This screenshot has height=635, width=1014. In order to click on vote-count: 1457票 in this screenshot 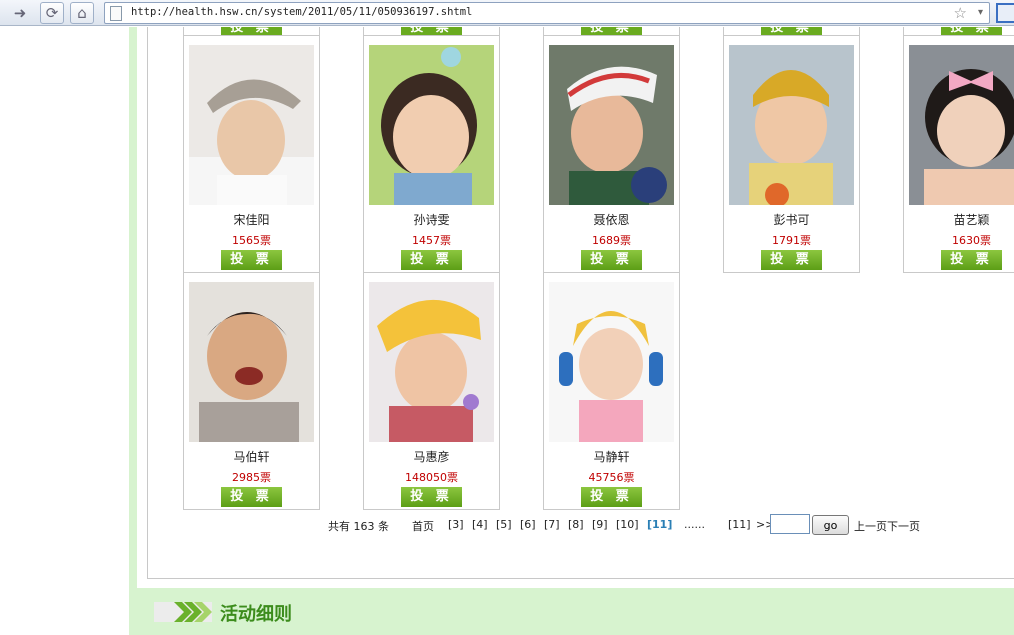, I will do `click(431, 240)`.